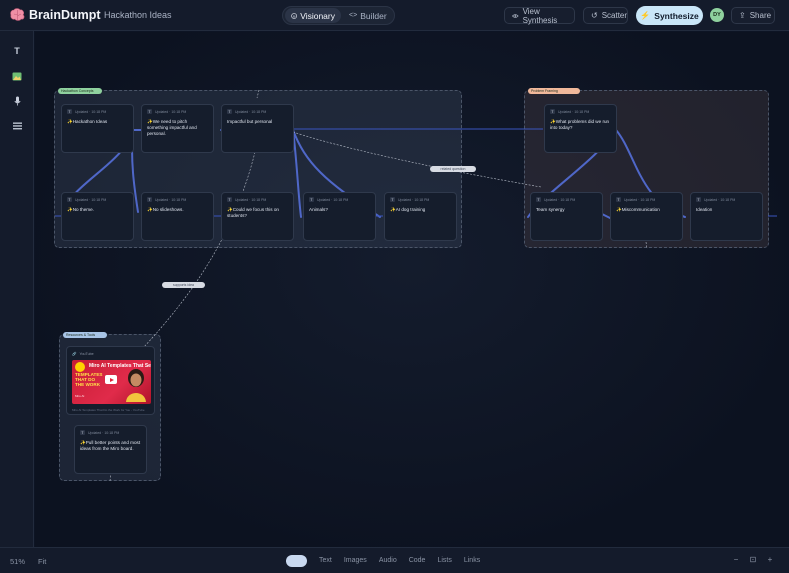  I want to click on zoom-level: 51%, so click(18, 561).